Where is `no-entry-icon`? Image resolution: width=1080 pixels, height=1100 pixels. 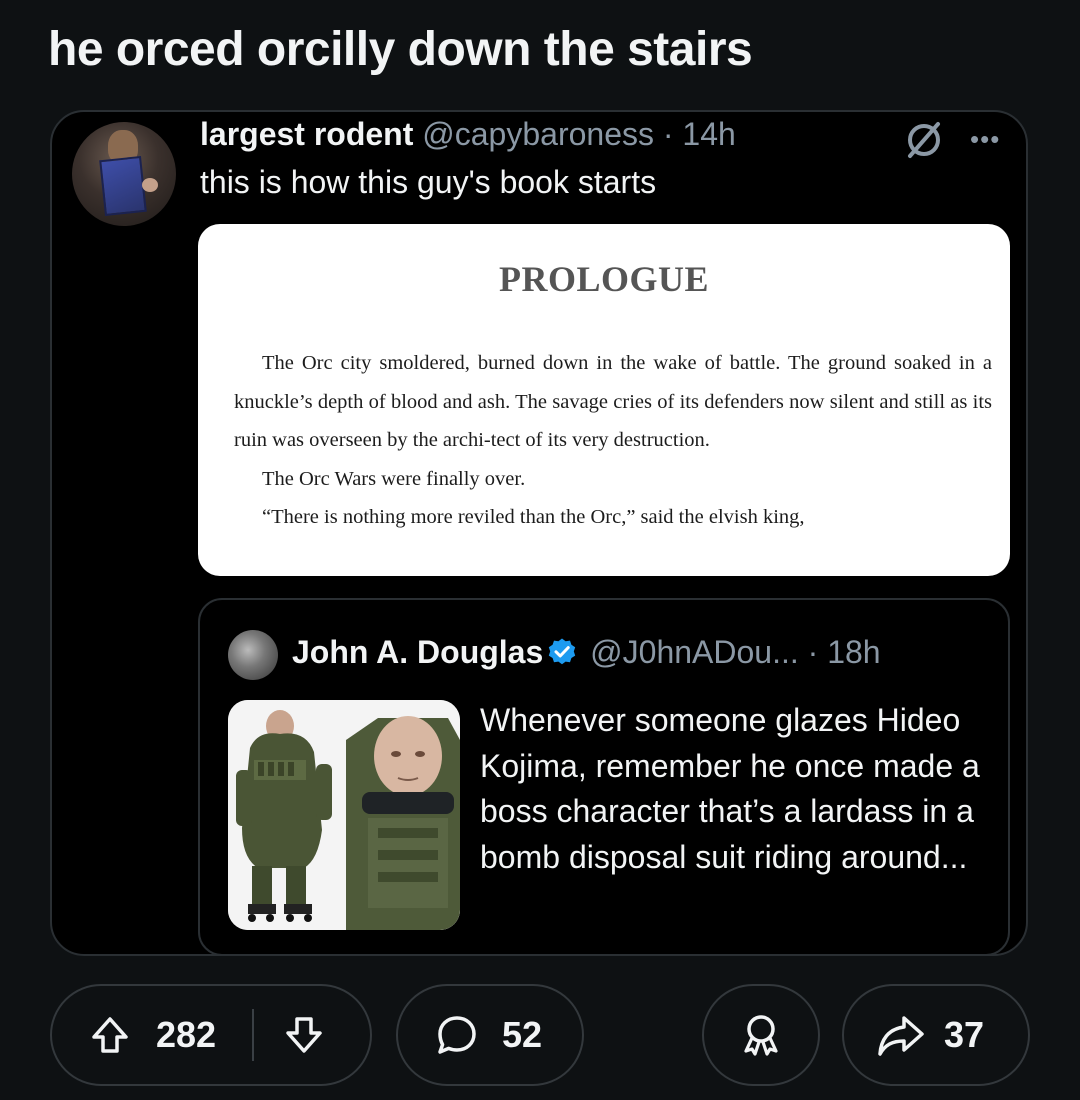 no-entry-icon is located at coordinates (924, 140).